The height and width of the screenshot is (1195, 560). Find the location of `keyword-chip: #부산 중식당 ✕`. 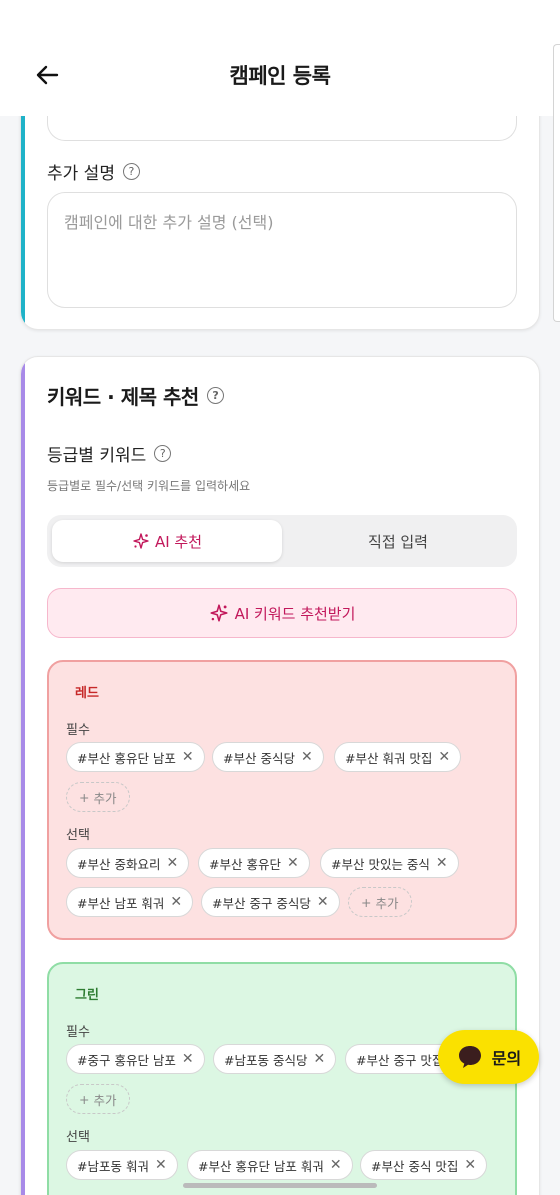

keyword-chip: #부산 중식당 ✕ is located at coordinates (268, 757).